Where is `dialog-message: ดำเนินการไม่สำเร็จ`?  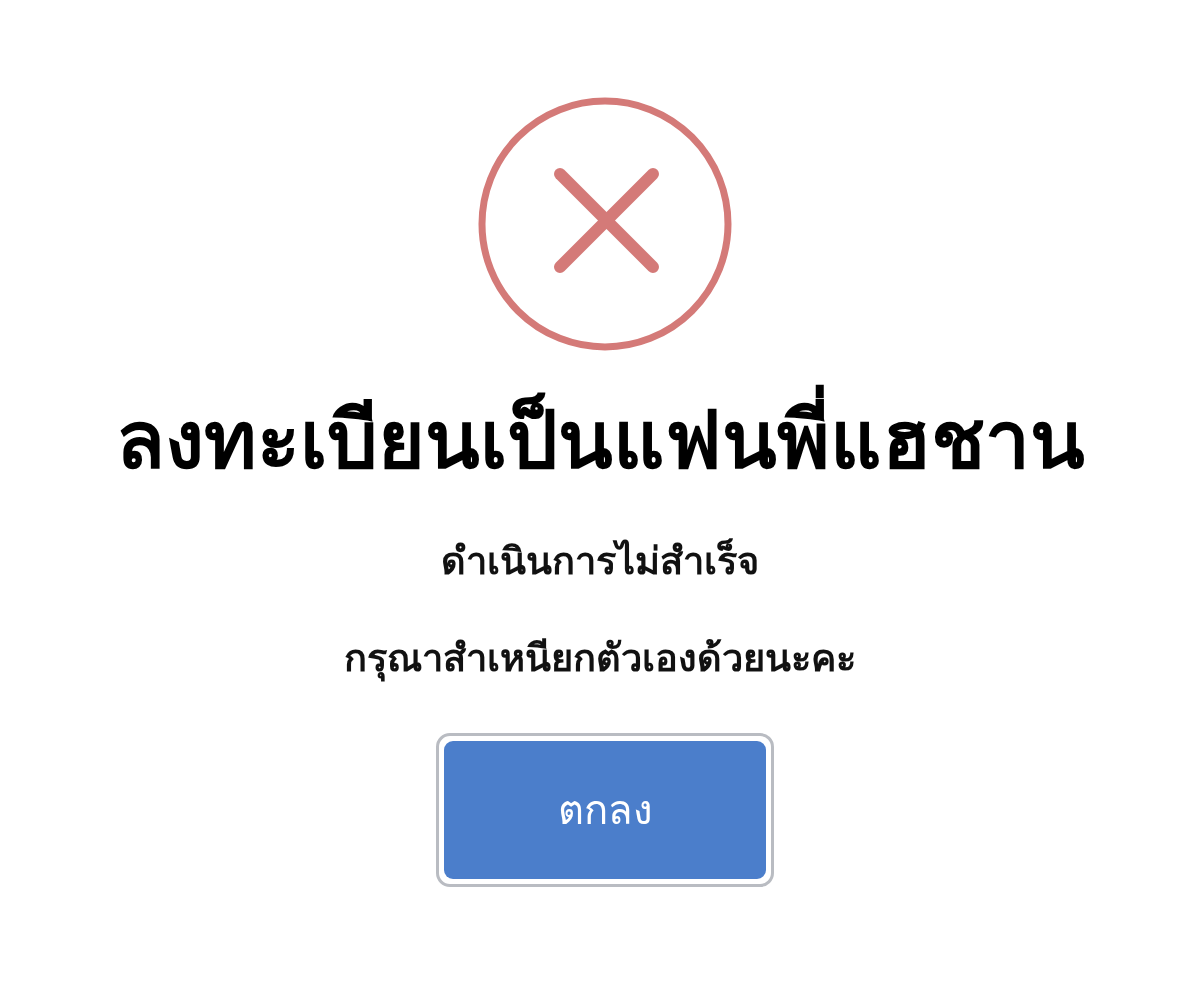 dialog-message: ดำเนินการไม่สำเร็จ is located at coordinates (600, 561).